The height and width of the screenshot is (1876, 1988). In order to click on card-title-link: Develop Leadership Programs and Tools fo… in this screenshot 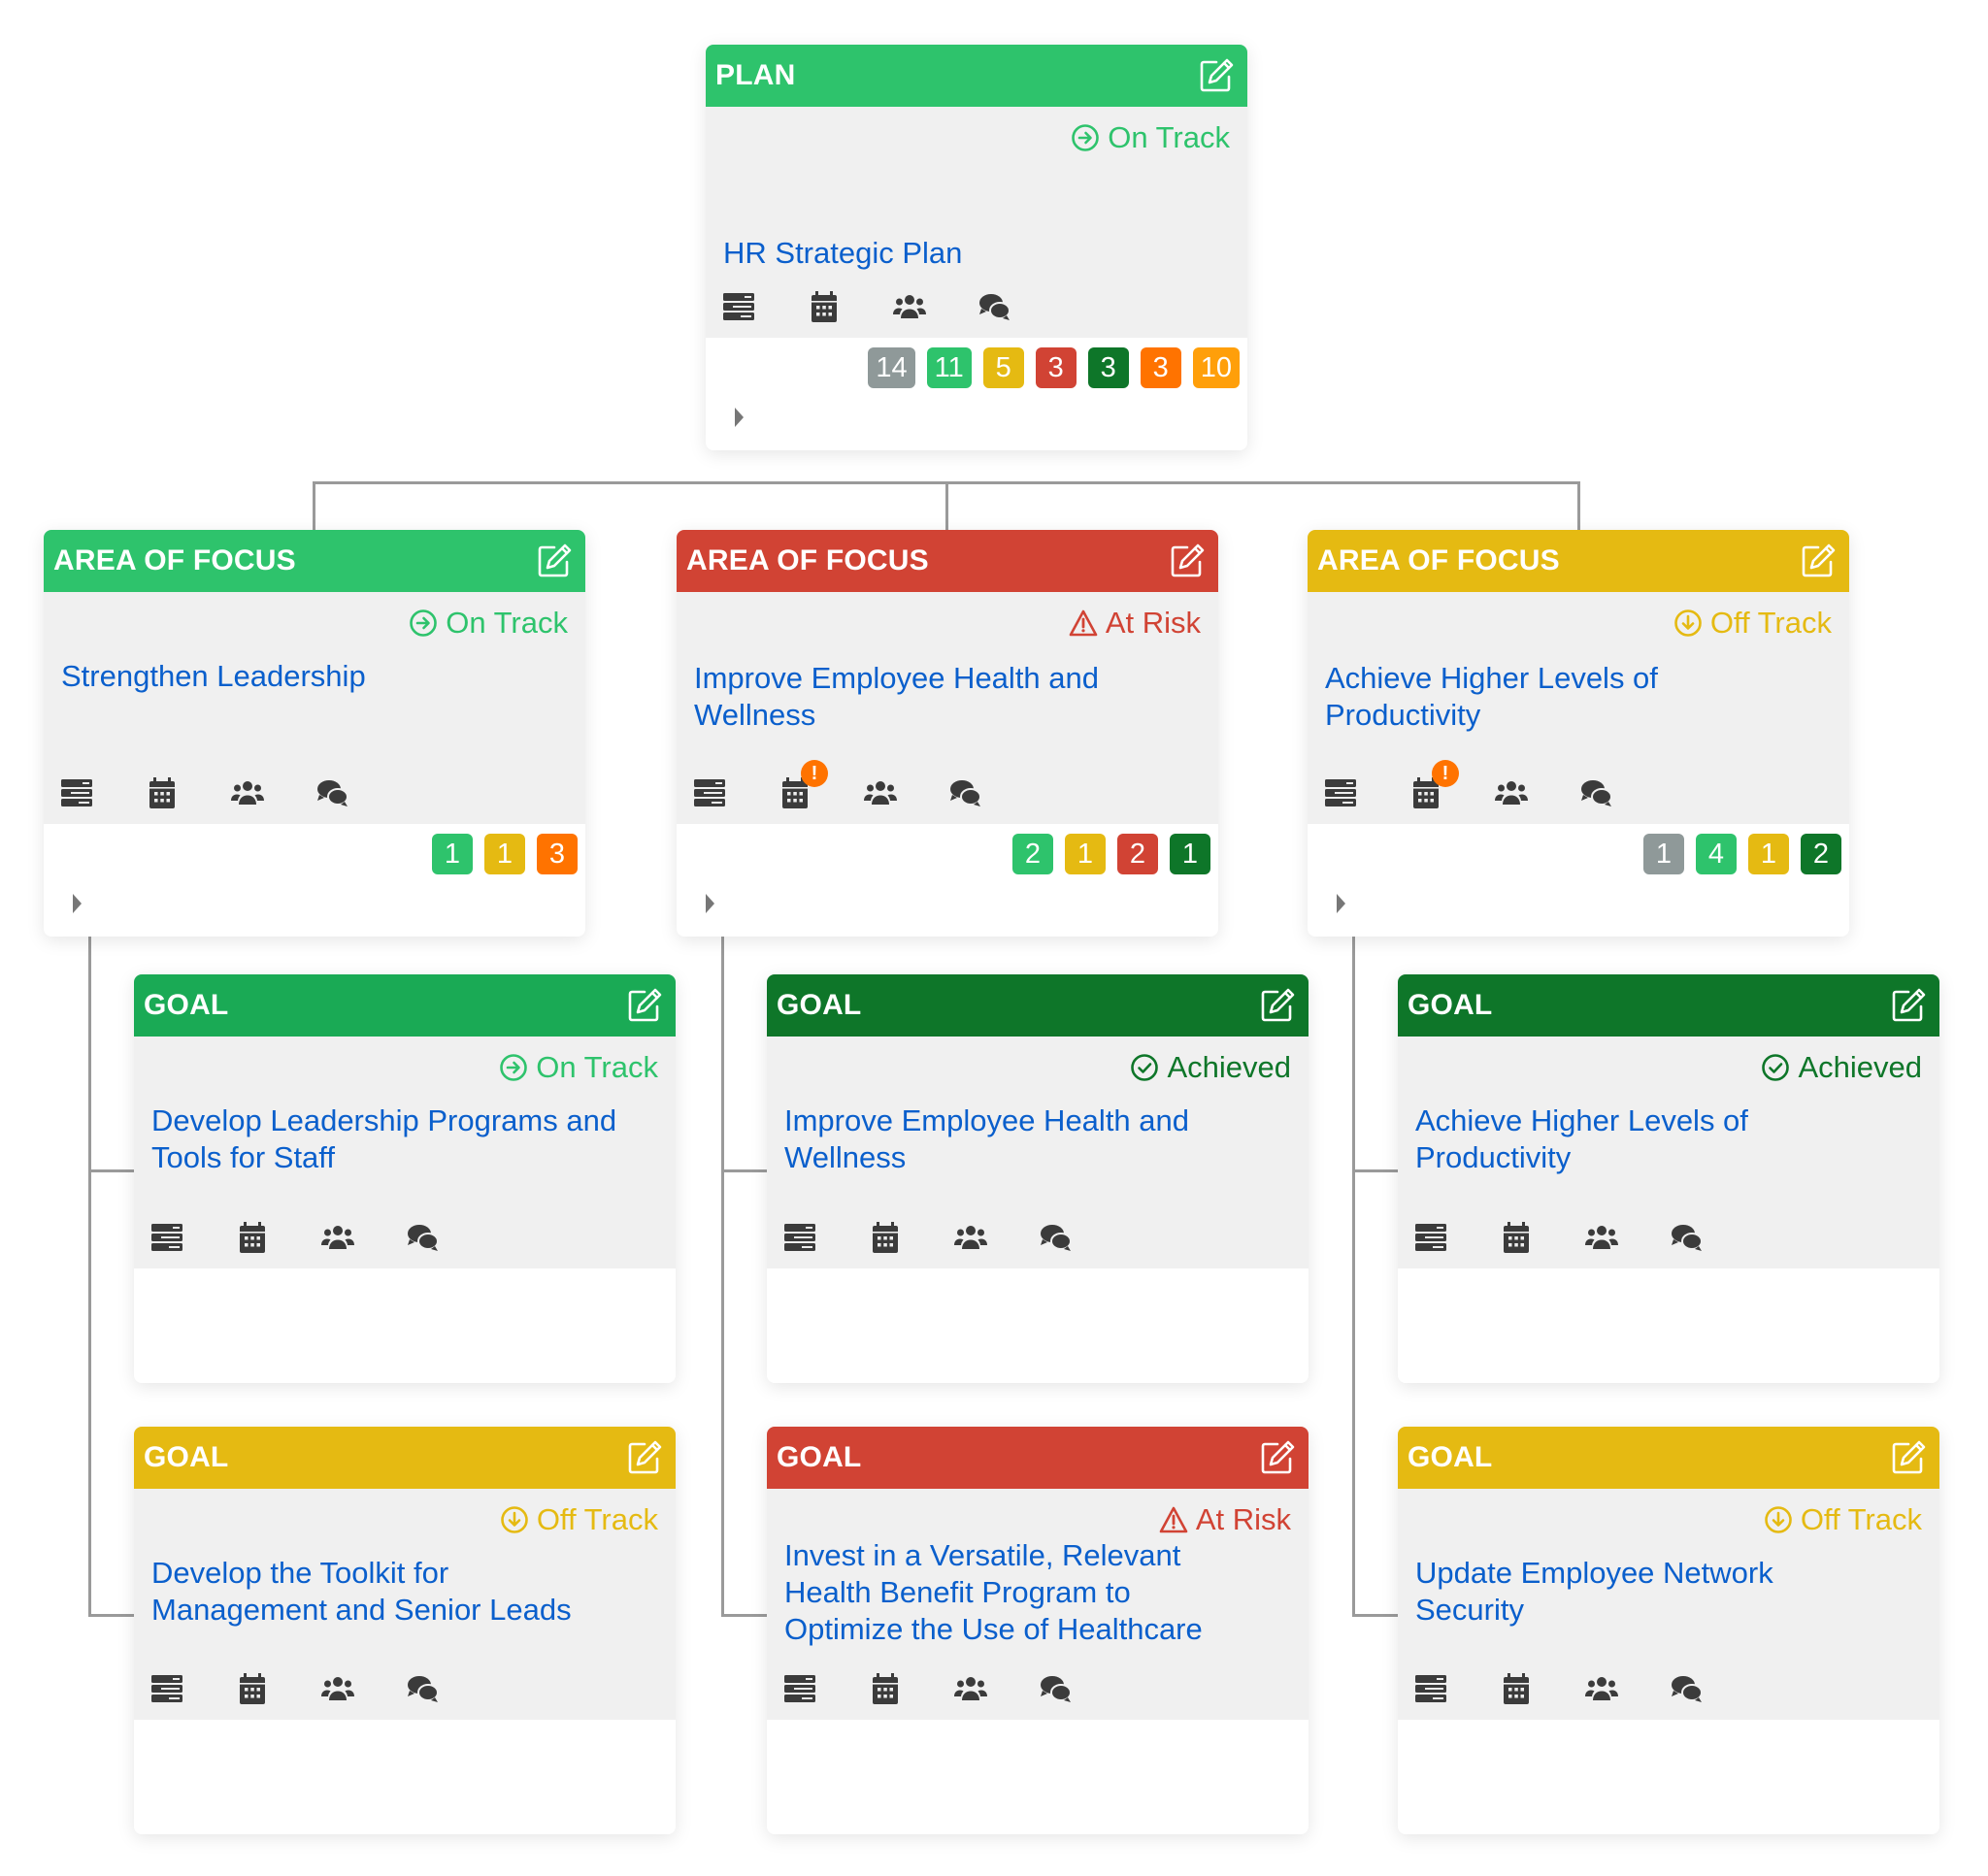, I will do `click(384, 1139)`.